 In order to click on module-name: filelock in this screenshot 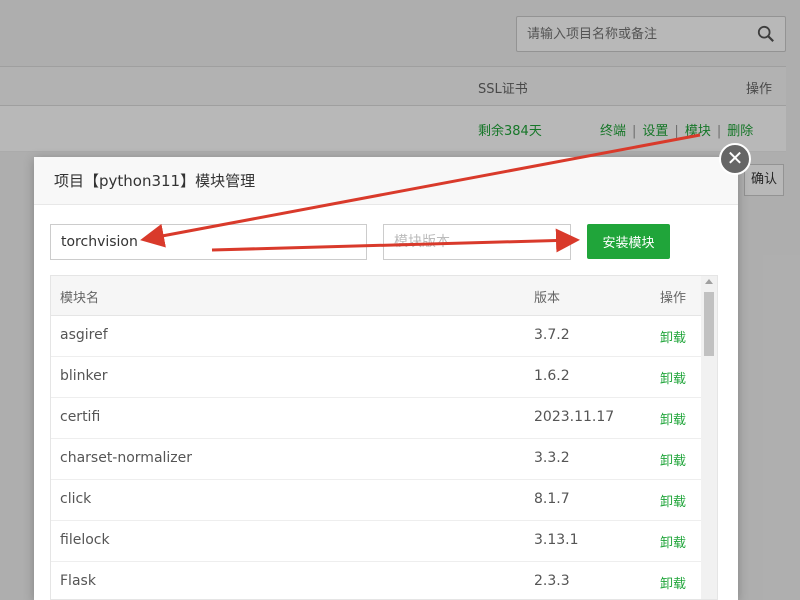, I will do `click(85, 540)`.